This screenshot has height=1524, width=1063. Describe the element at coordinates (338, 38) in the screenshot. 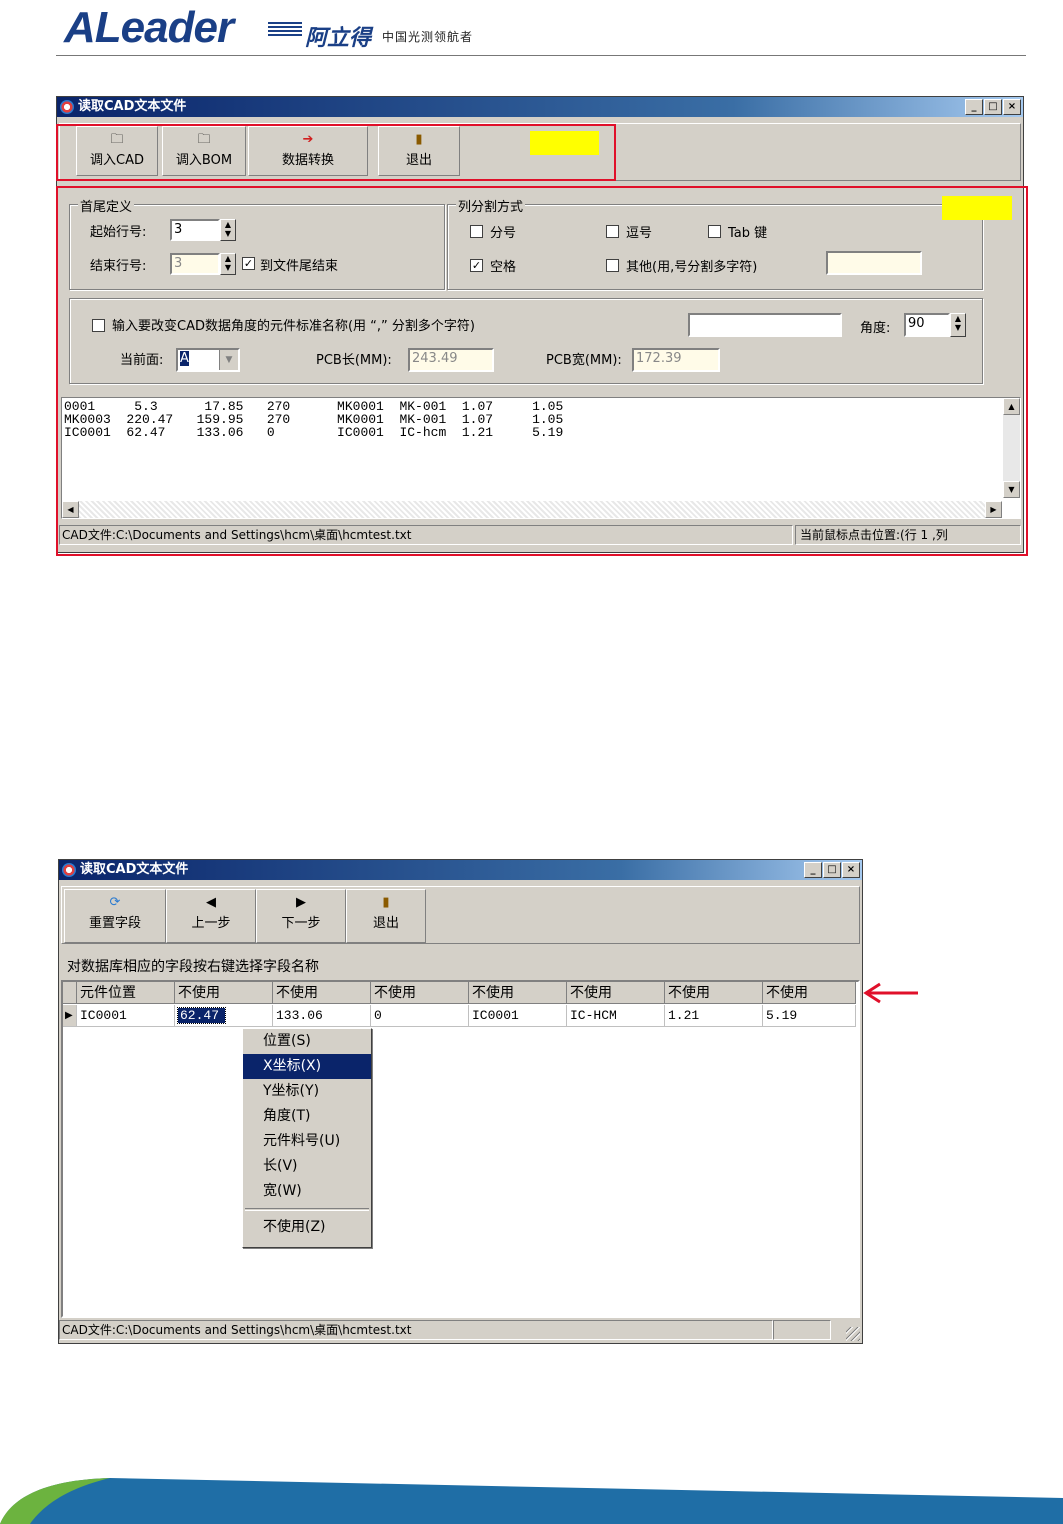

I see `logo-chinese-name: 阿立得` at that location.